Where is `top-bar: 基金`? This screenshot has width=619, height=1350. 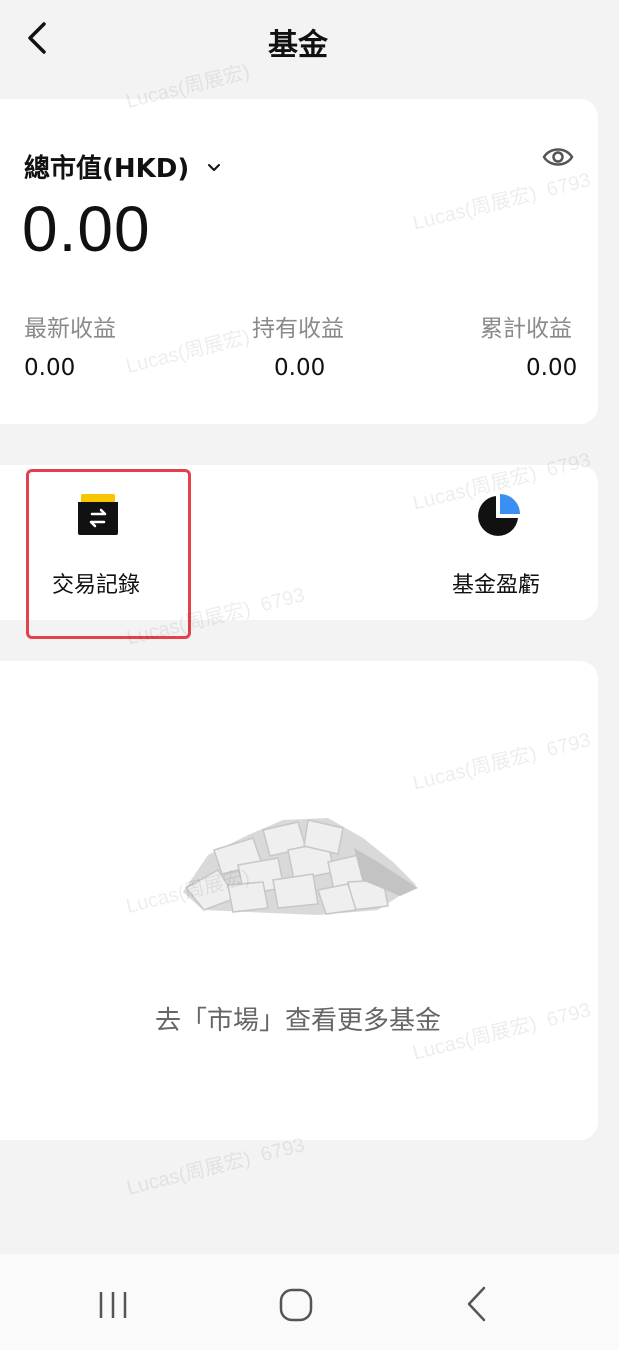
top-bar: 基金 is located at coordinates (309, 40).